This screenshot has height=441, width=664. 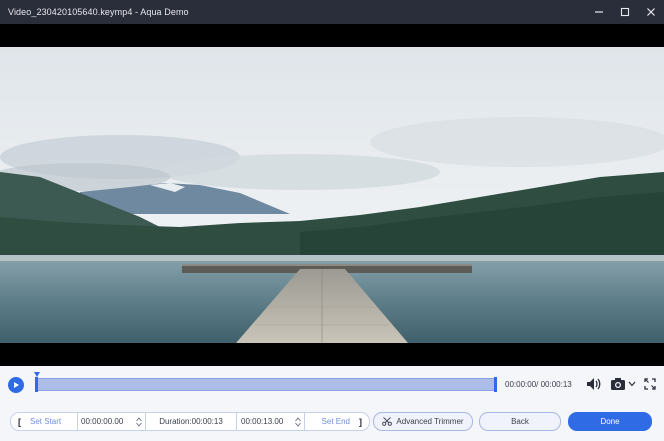 I want to click on snapshot-button, so click(x=623, y=384).